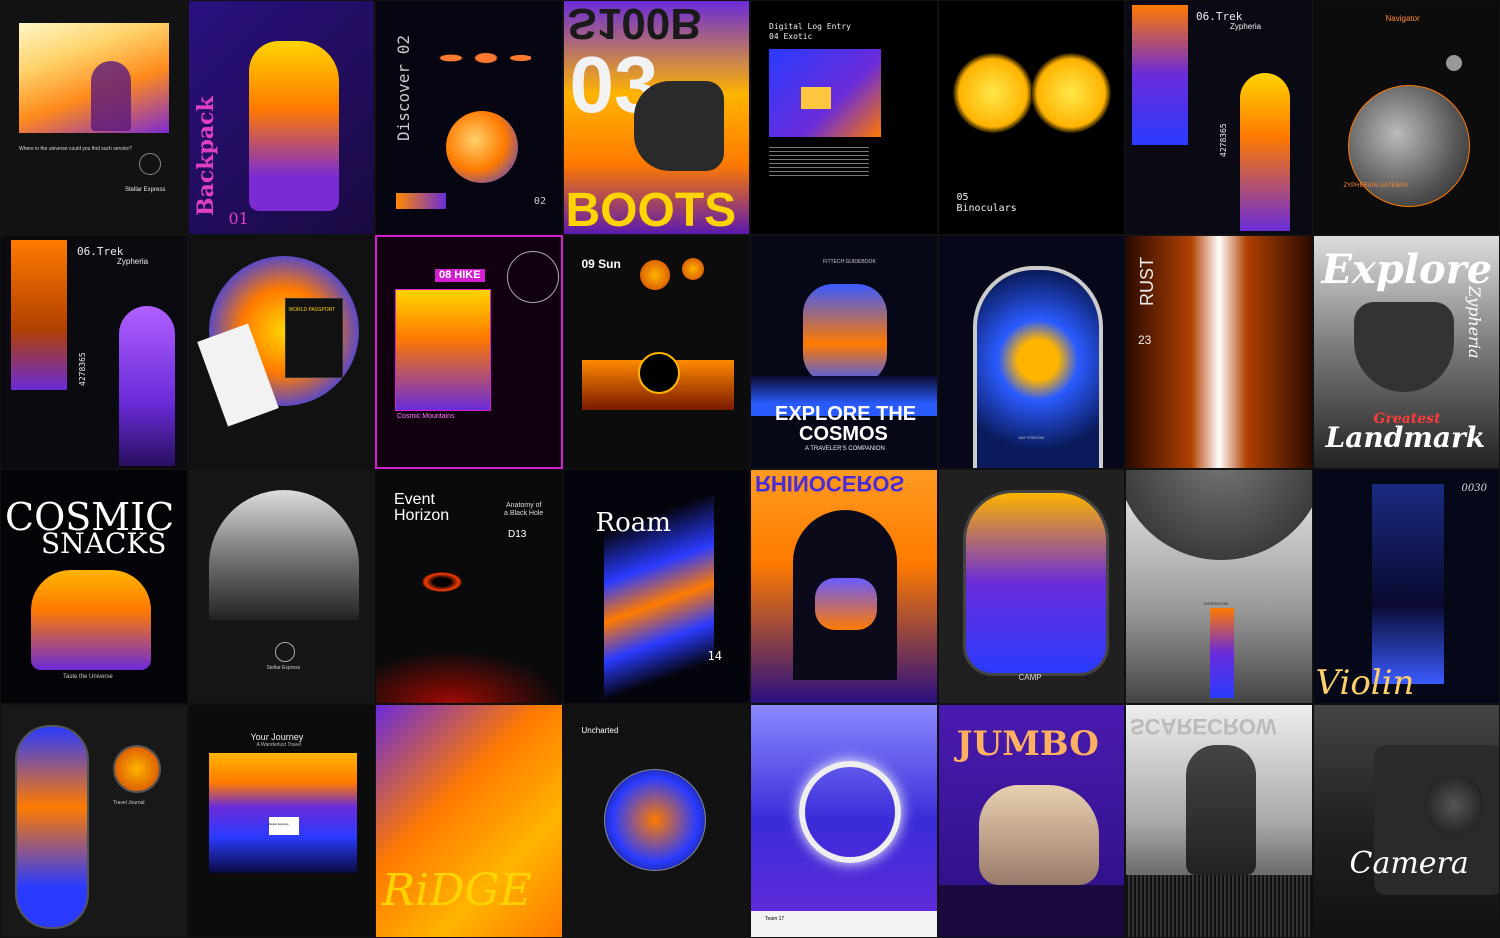  I want to click on poster-tile-3: Discover 02 02, so click(469, 117).